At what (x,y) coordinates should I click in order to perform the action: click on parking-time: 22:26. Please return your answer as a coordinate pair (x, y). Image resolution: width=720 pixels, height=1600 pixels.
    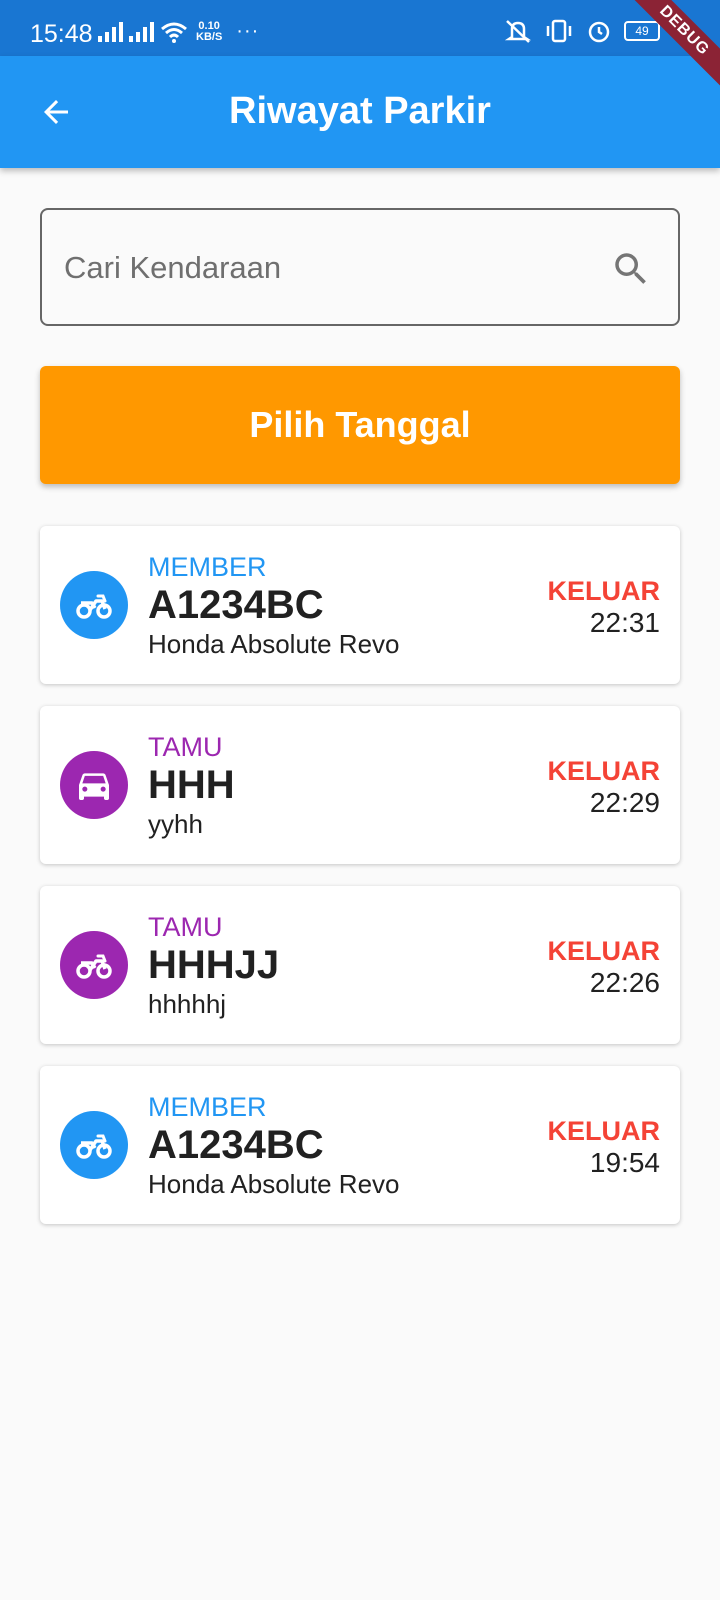
    Looking at the image, I should click on (624, 982).